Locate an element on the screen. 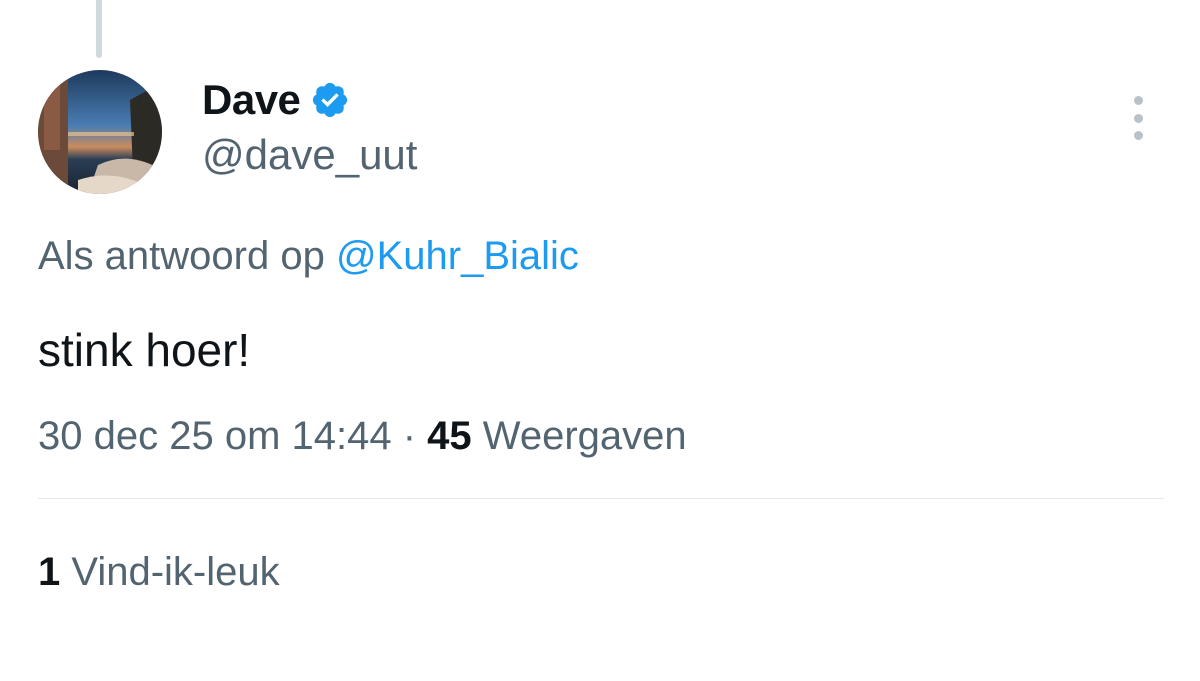 Image resolution: width=1200 pixels, height=681 pixels. tweet-text: stink hoer! is located at coordinates (144, 350).